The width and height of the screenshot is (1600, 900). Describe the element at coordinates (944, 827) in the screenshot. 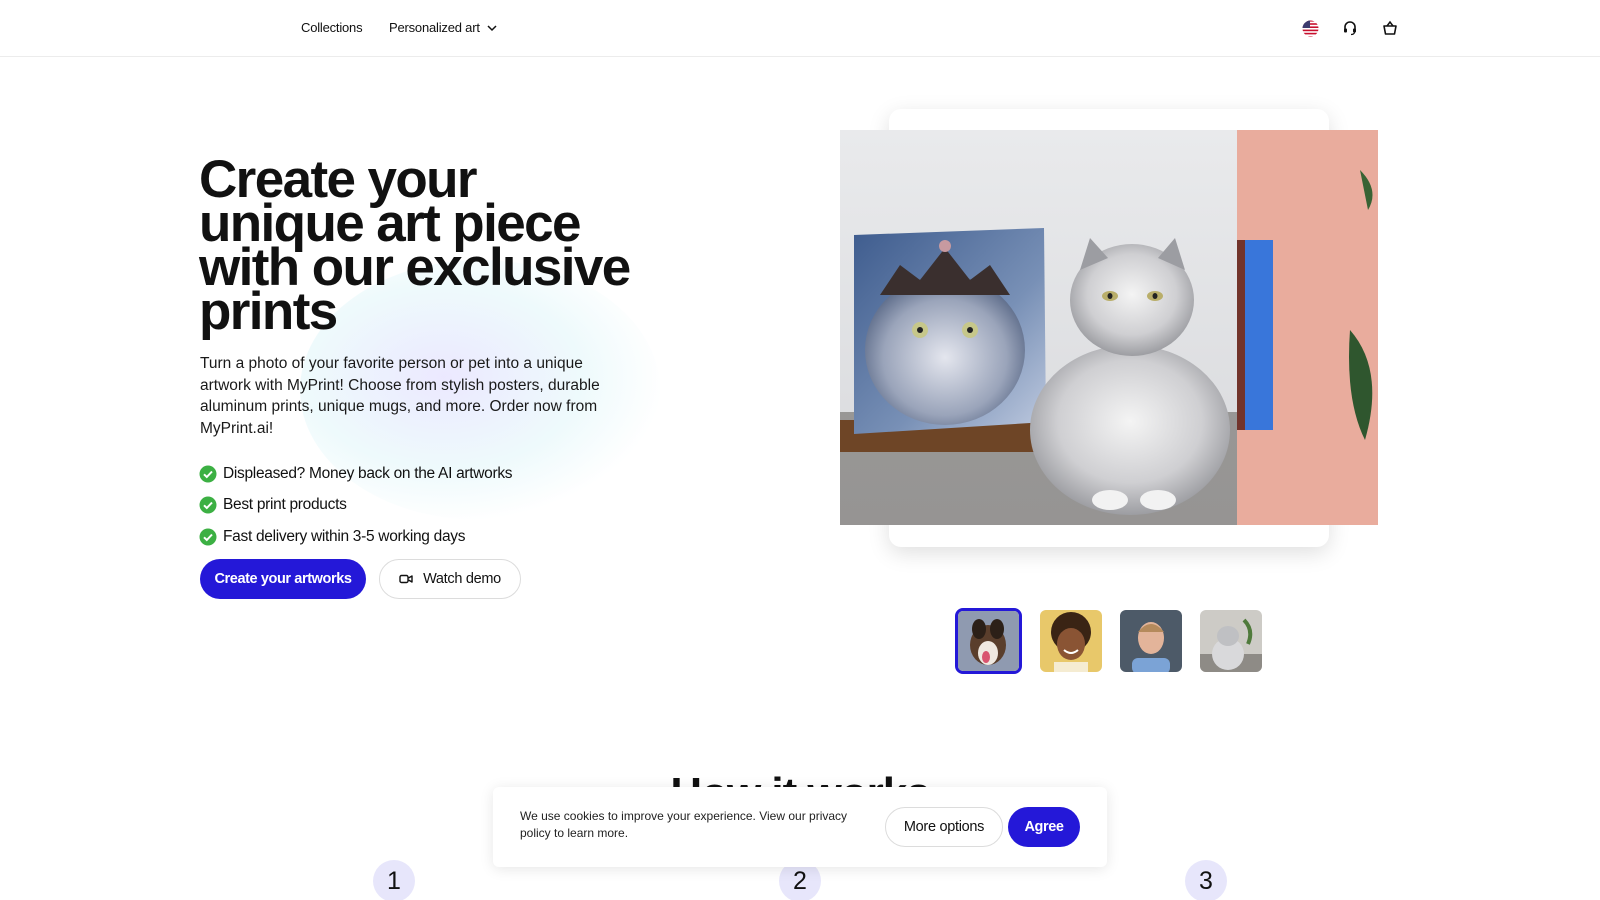

I see `more-options-button: More options` at that location.